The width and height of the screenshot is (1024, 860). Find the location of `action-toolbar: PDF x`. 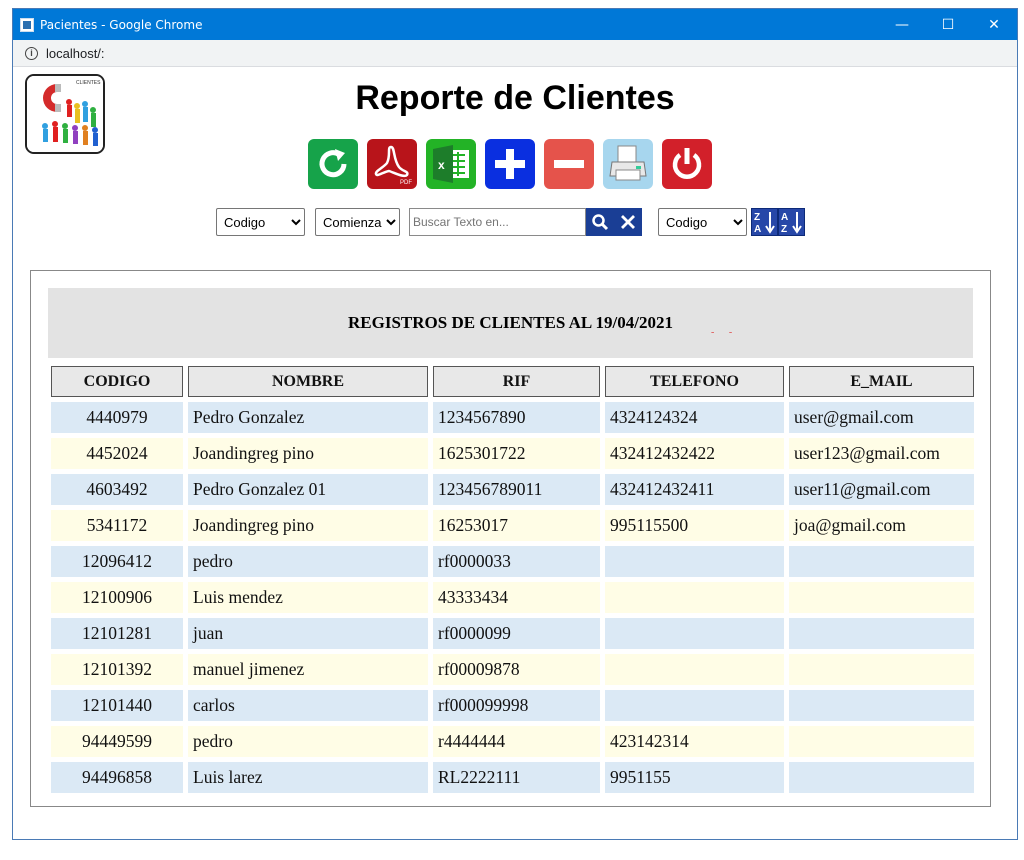

action-toolbar: PDF x is located at coordinates (510, 164).